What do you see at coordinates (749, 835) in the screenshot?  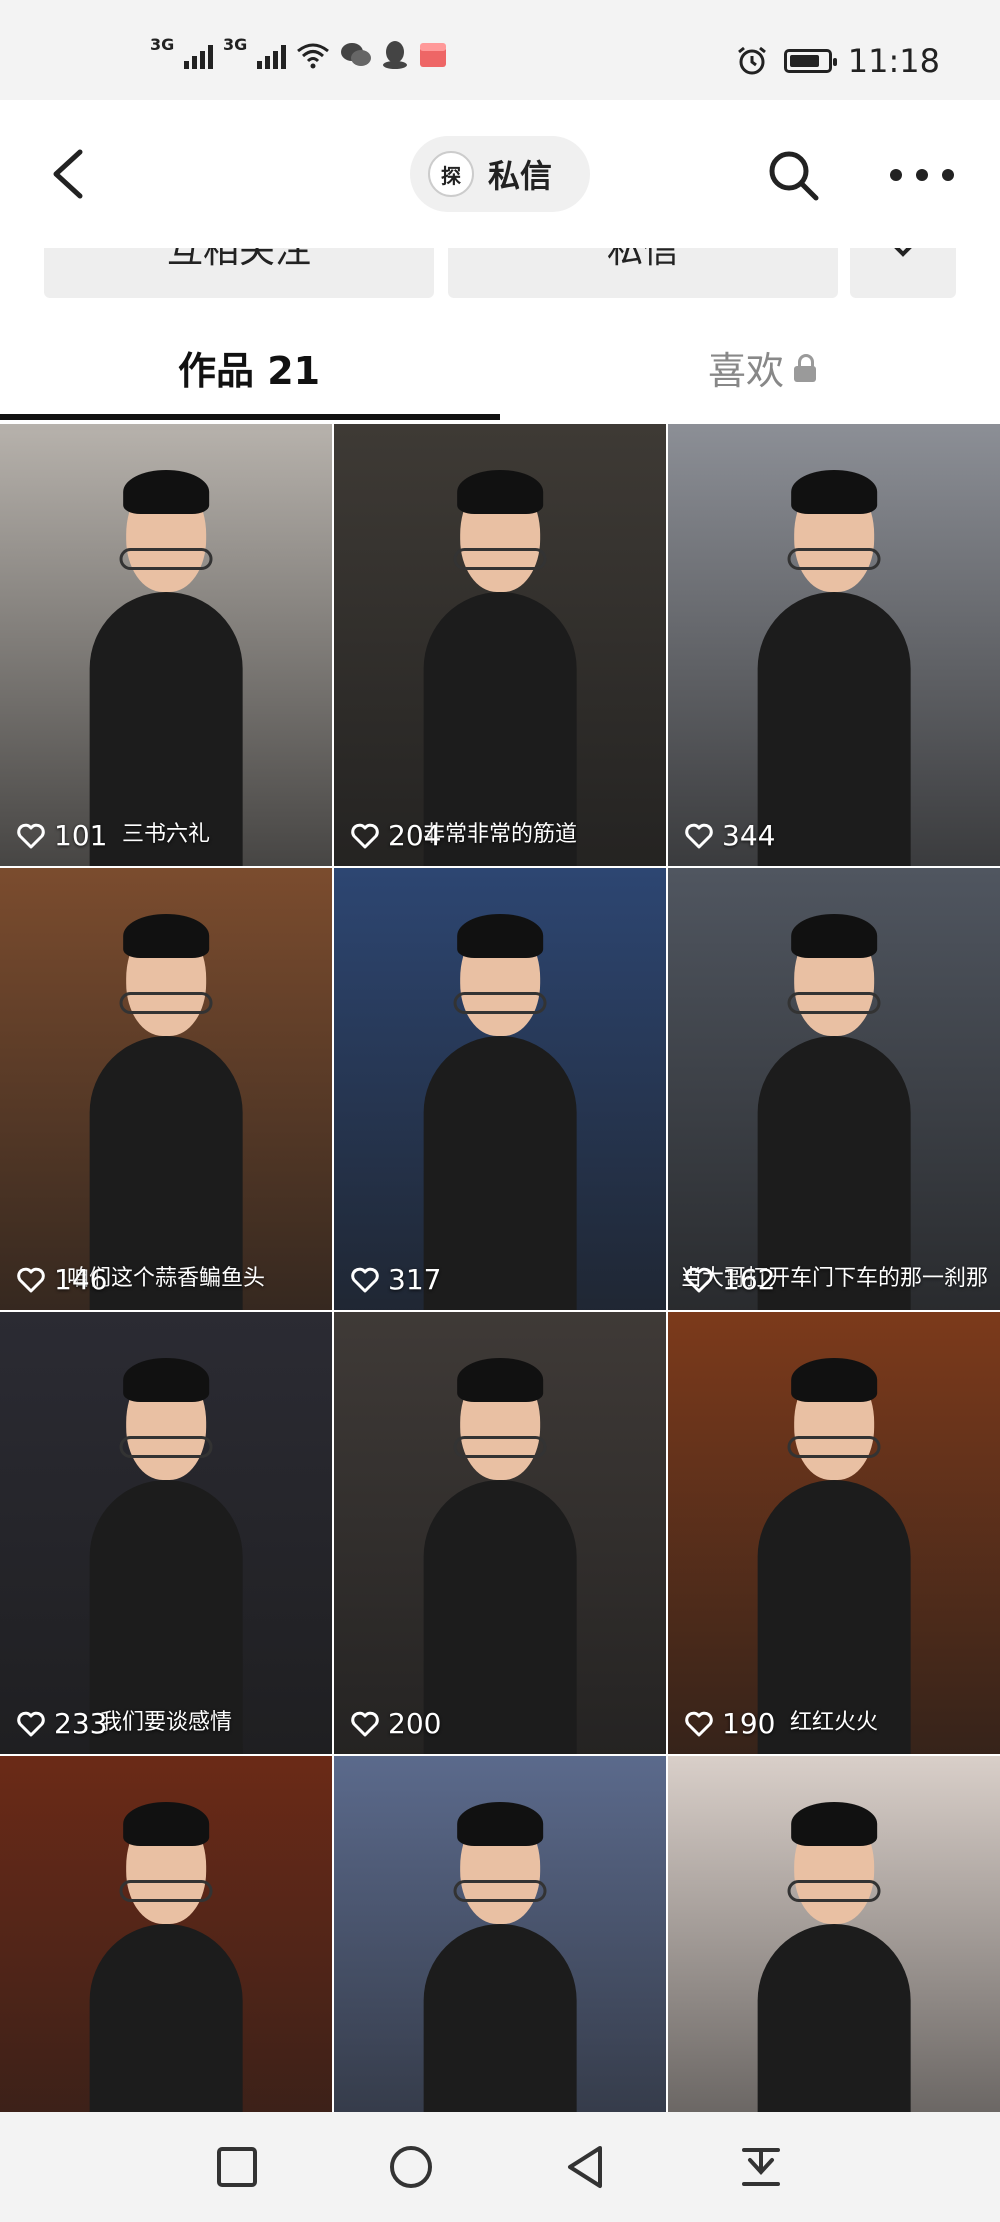 I see `like-count-value: 344` at bounding box center [749, 835].